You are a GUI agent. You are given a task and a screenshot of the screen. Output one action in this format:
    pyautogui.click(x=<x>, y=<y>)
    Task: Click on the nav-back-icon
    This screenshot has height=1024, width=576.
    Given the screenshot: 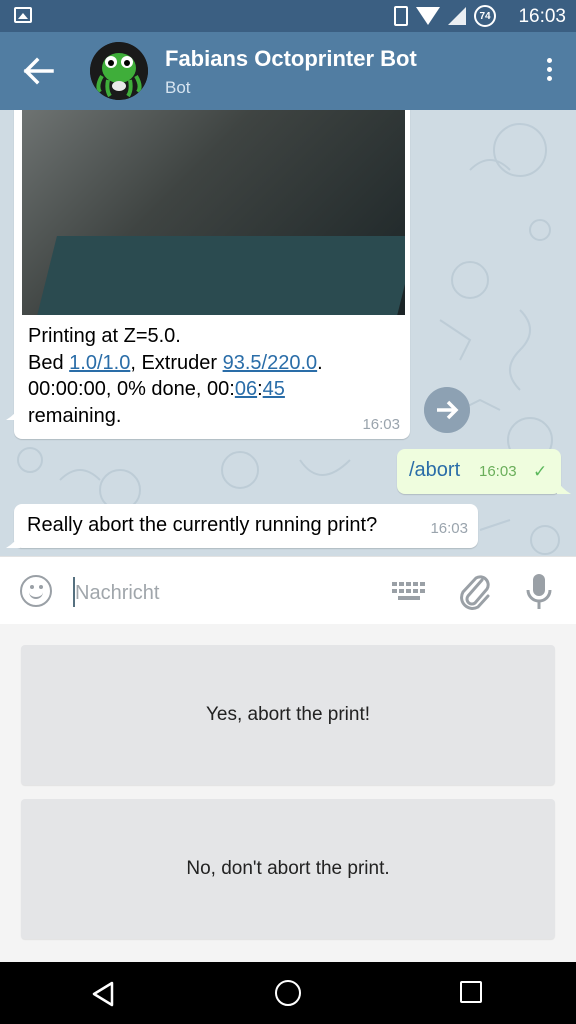 What is the action you would take?
    pyautogui.click(x=103, y=994)
    